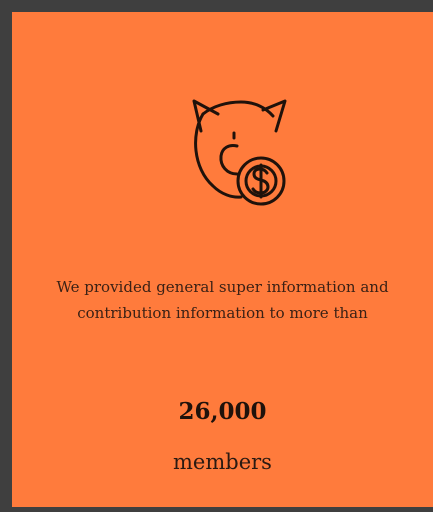  I want to click on description-line-2: contribution information to more than, so click(222, 313).